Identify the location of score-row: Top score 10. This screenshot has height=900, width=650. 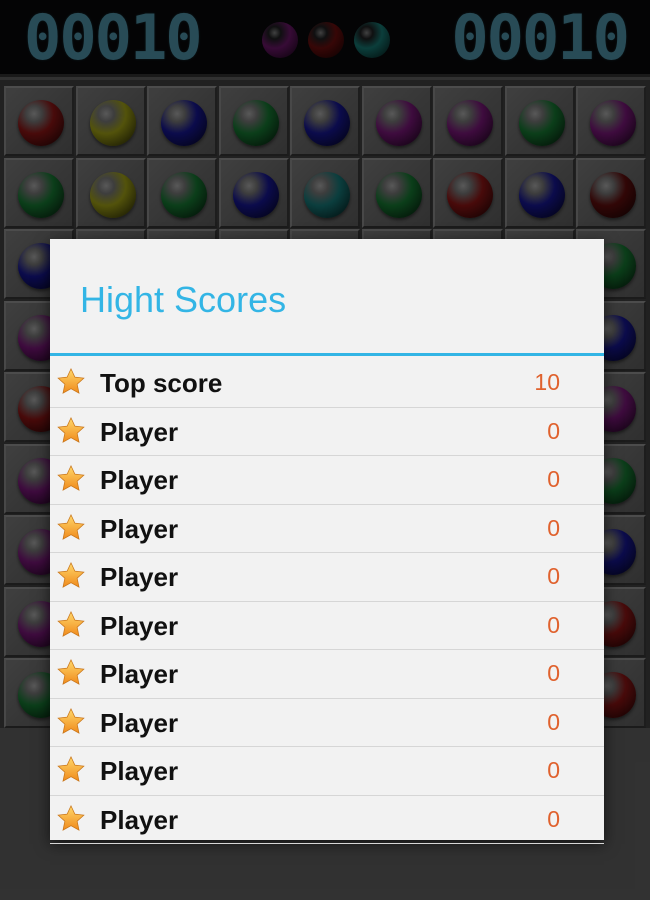
(327, 383).